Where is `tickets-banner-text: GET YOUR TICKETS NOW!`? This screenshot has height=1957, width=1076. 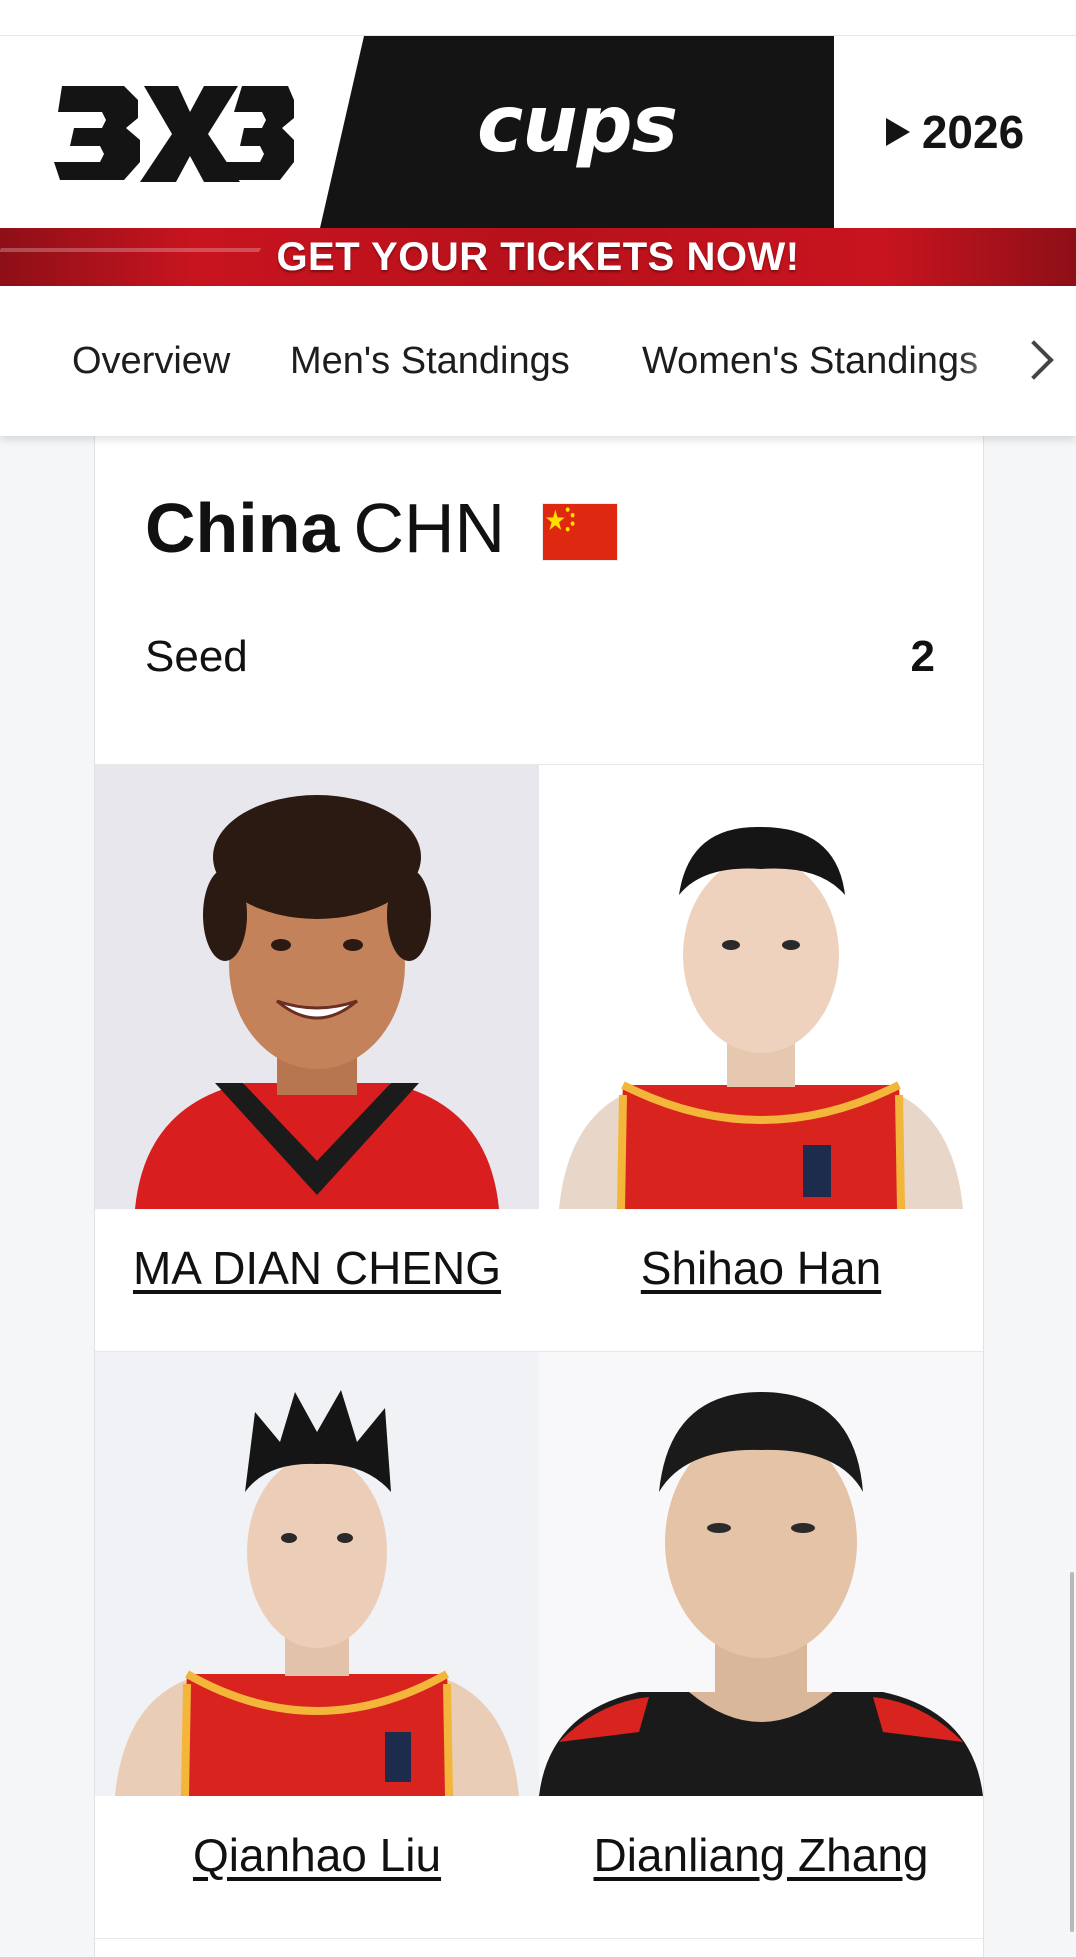 tickets-banner-text: GET YOUR TICKETS NOW! is located at coordinates (538, 256).